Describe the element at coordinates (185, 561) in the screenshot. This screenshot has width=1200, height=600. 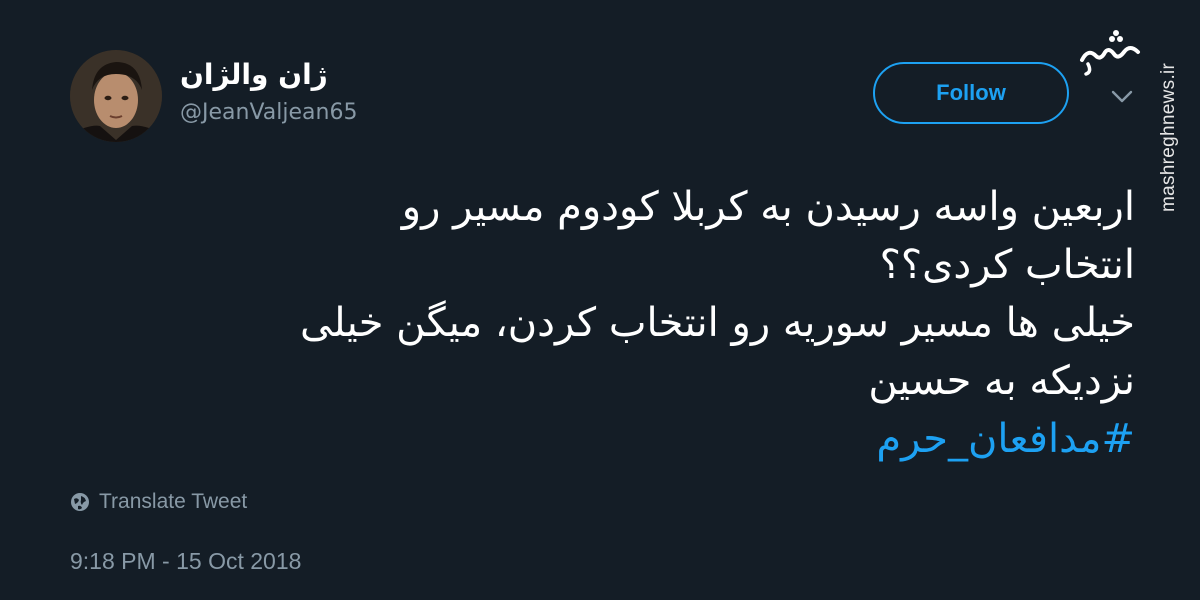
I see `tweet-timestamp: 9:18 PM - 15 Oct 2018` at that location.